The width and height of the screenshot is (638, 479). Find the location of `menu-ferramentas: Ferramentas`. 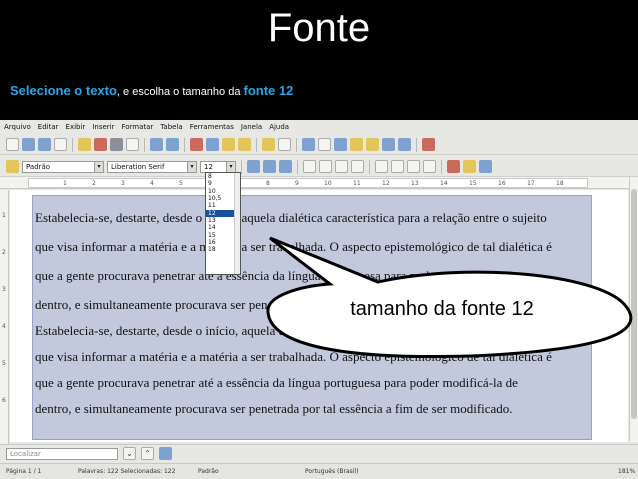

menu-ferramentas: Ferramentas is located at coordinates (212, 127).